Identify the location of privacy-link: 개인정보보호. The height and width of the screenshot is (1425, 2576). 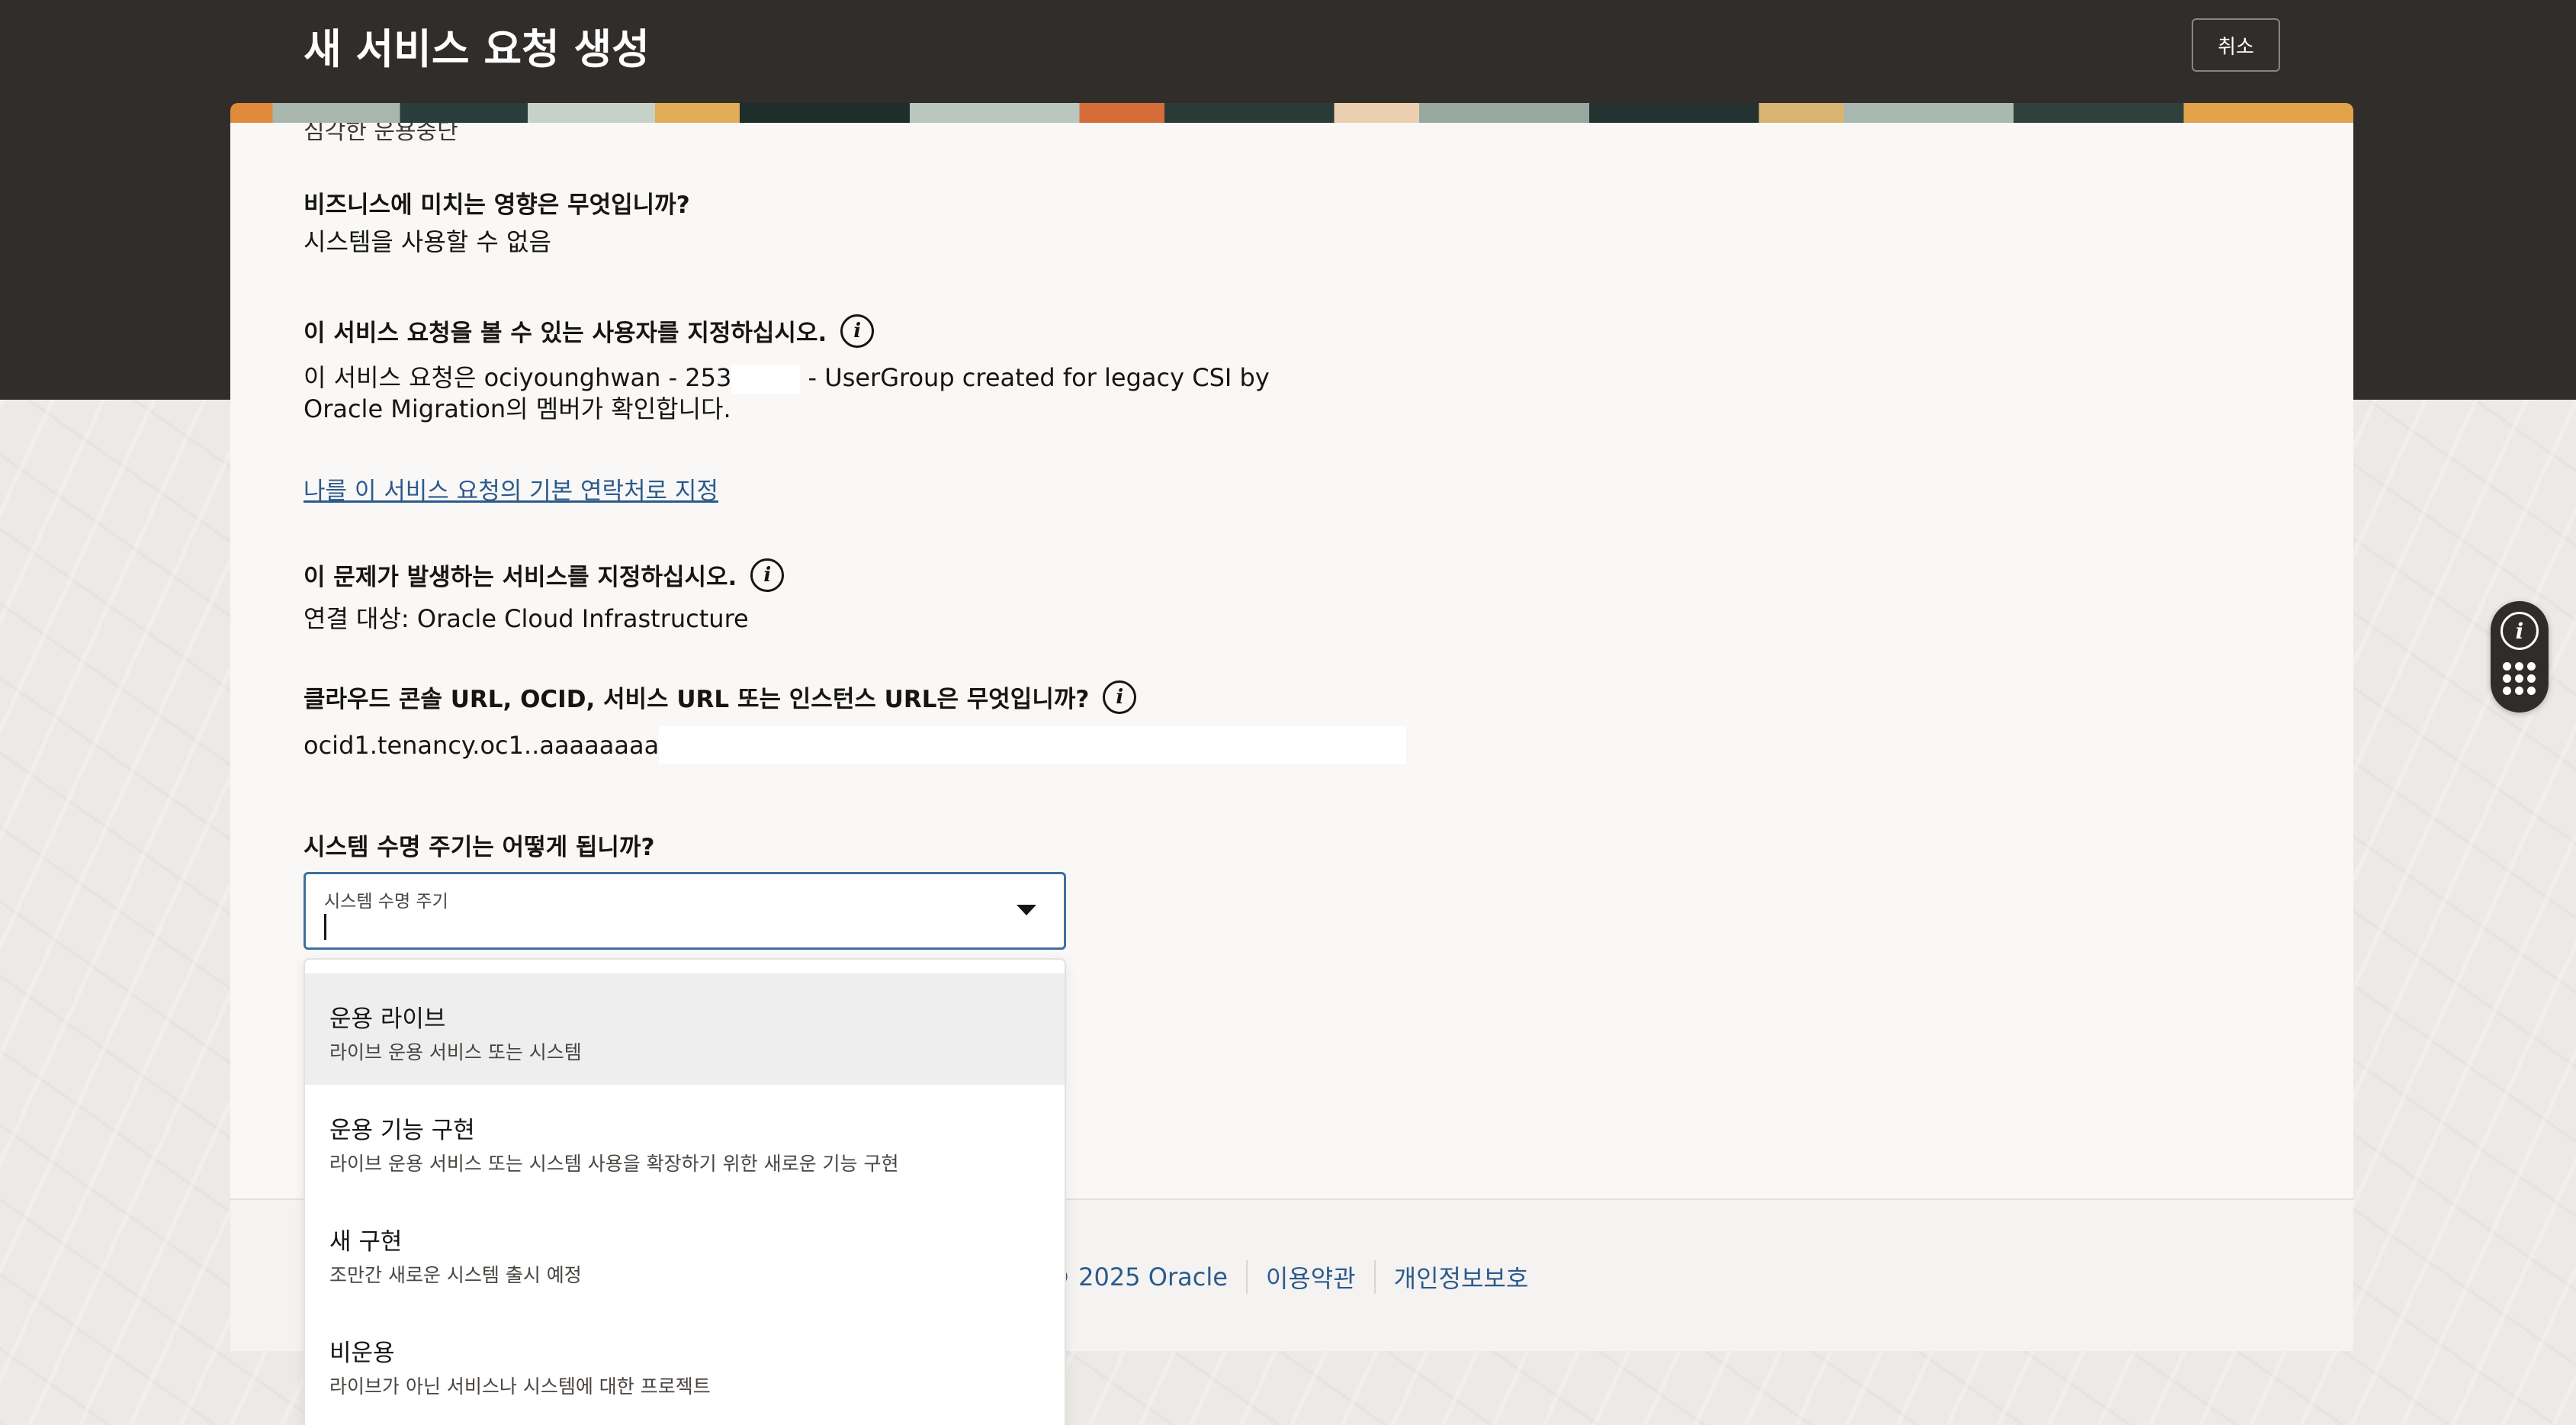
(1461, 1277).